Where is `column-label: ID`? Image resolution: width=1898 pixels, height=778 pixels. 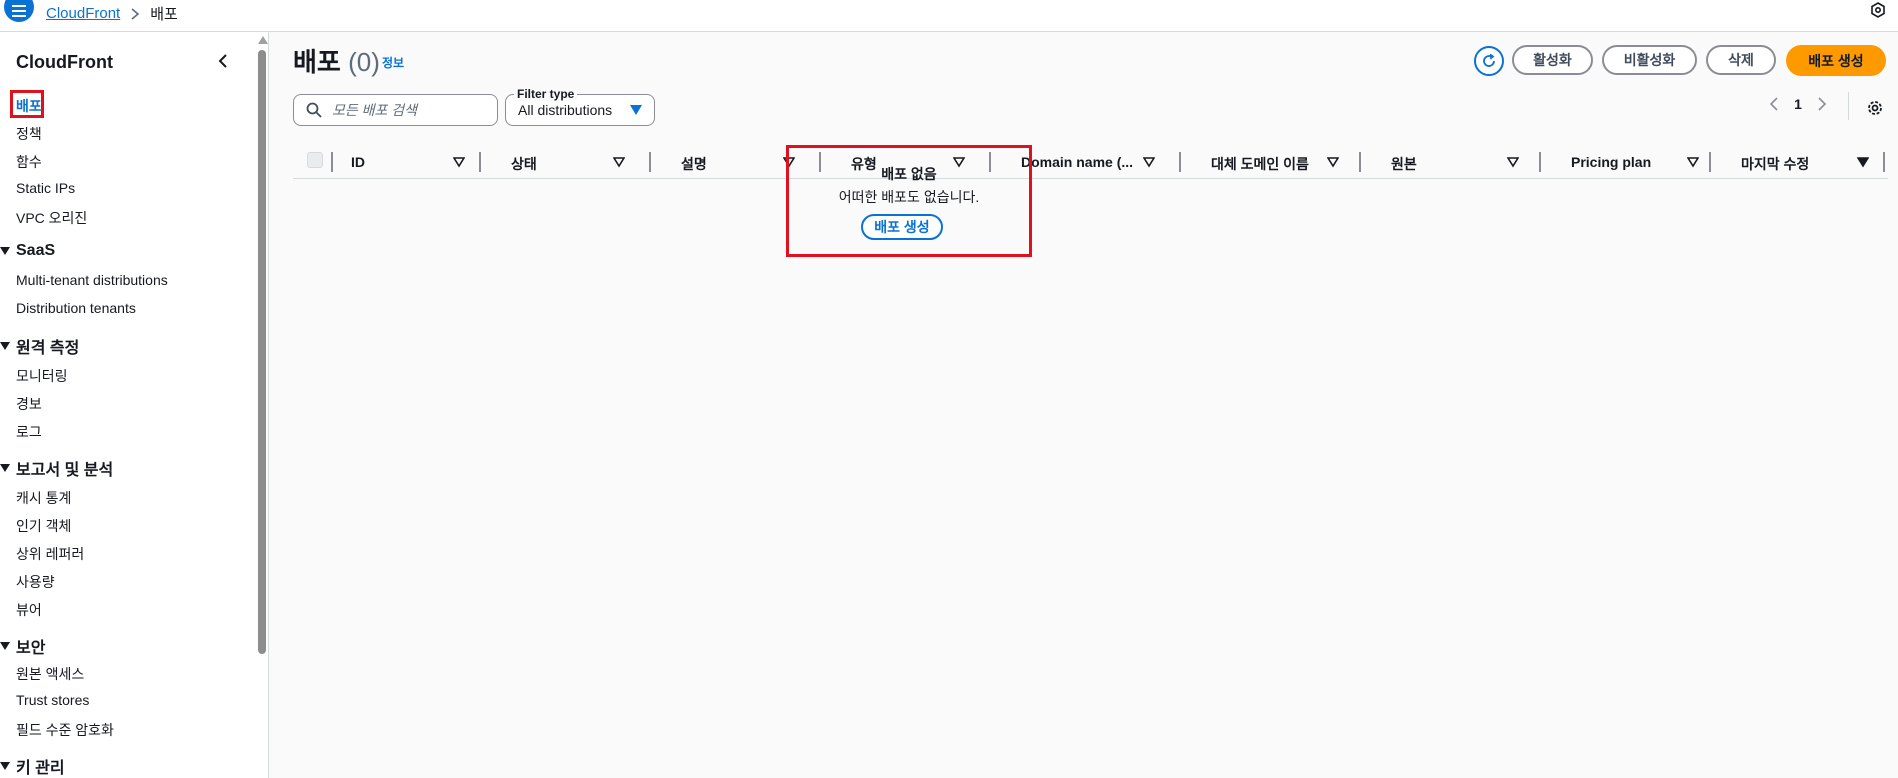
column-label: ID is located at coordinates (358, 162).